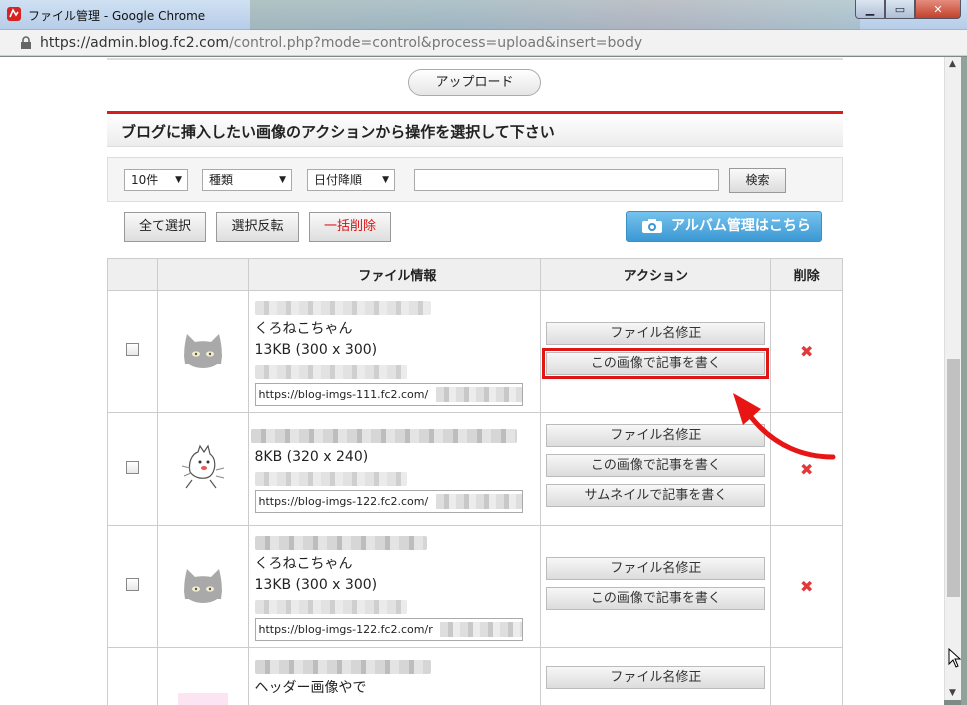 Image resolution: width=967 pixels, height=705 pixels. I want to click on sort-select-value: 日付降順, so click(338, 180).